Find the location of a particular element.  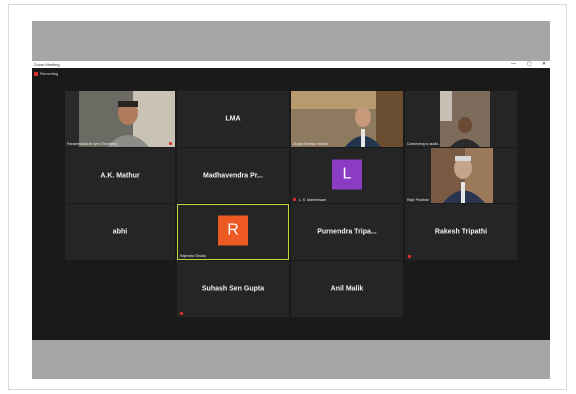

participant-name-label: Durga Shankar Mishra is located at coordinates (311, 144).